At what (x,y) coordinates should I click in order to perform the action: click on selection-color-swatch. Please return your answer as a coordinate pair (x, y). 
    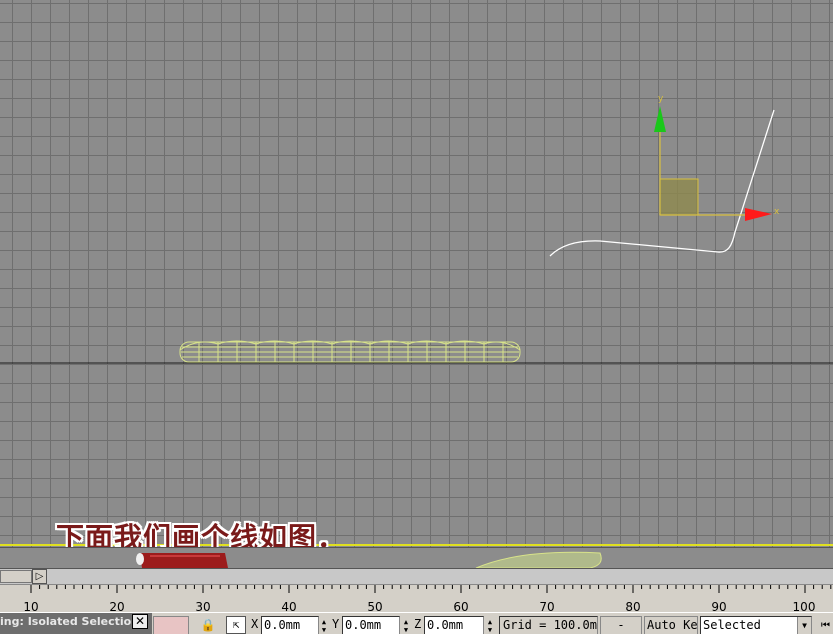
    Looking at the image, I should click on (171, 625).